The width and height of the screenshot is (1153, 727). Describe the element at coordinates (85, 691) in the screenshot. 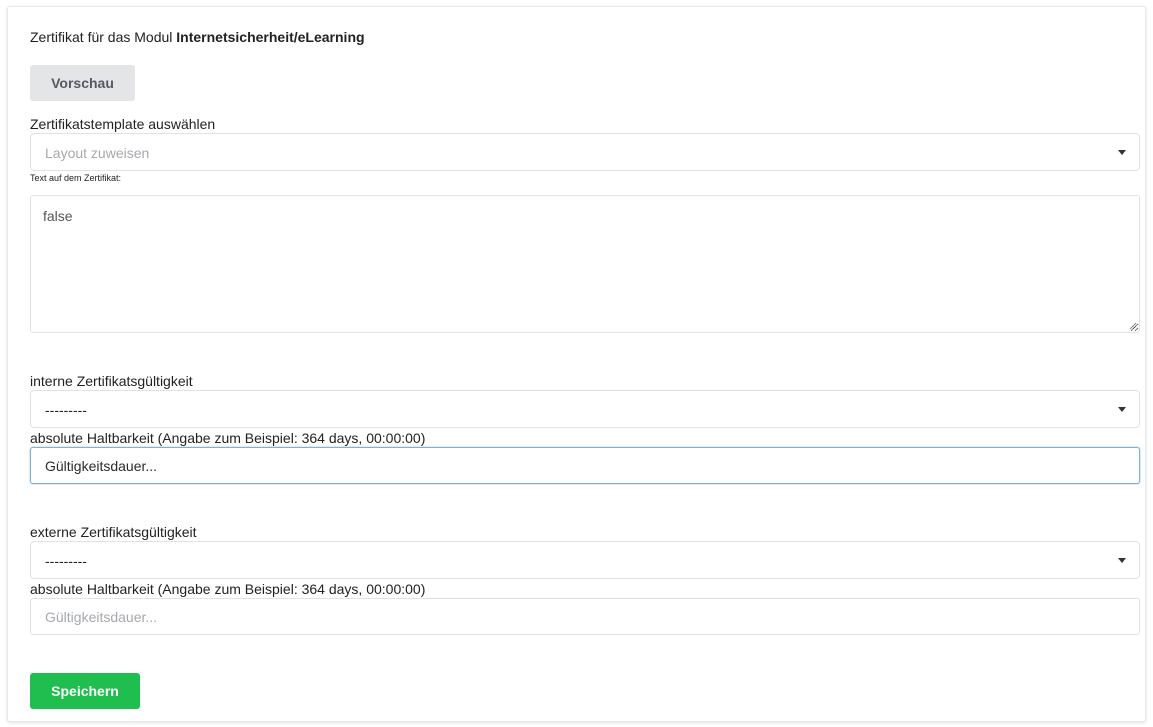

I see `save-button: Speichern` at that location.